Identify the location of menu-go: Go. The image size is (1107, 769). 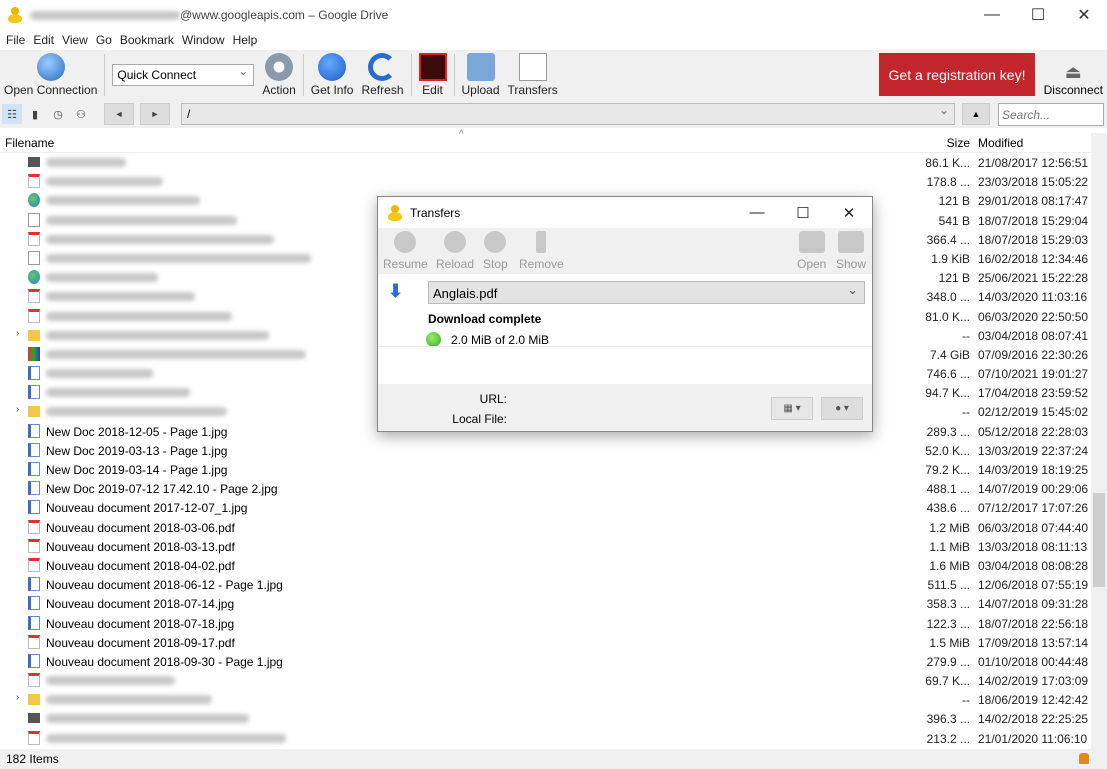
(104, 40).